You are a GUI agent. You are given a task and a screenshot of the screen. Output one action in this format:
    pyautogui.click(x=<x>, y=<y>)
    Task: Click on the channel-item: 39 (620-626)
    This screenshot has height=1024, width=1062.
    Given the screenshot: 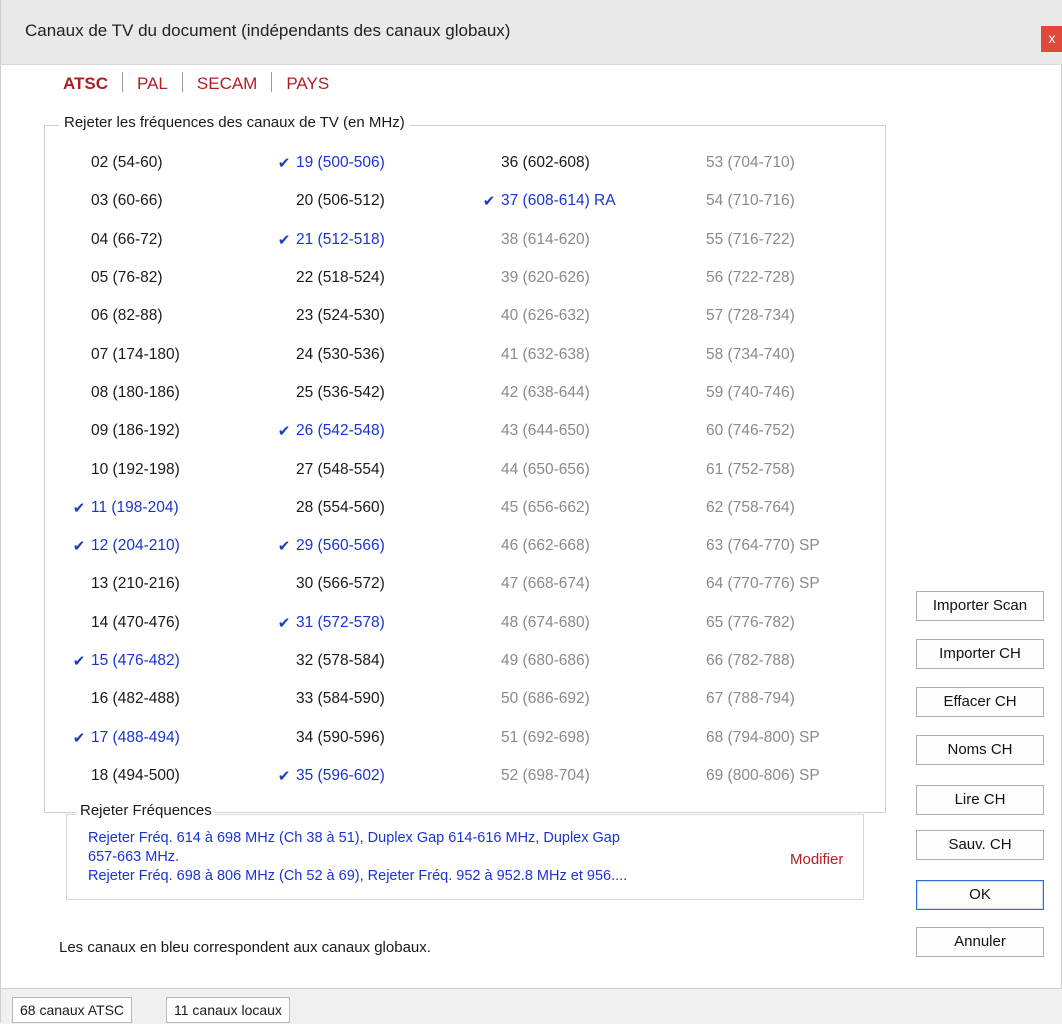 What is the action you would take?
    pyautogui.click(x=579, y=278)
    